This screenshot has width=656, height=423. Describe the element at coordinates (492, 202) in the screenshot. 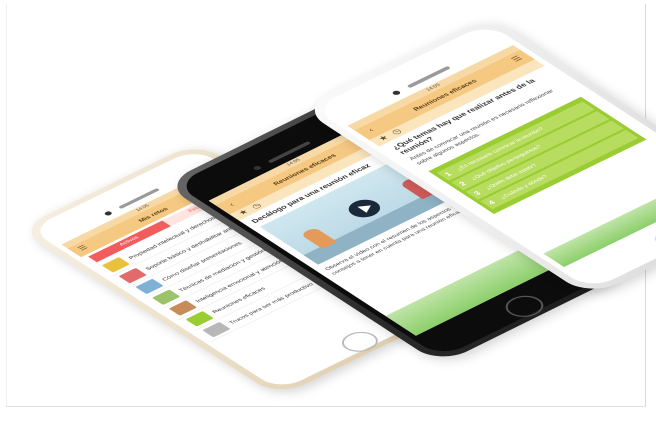

I see `option-number: 4` at that location.